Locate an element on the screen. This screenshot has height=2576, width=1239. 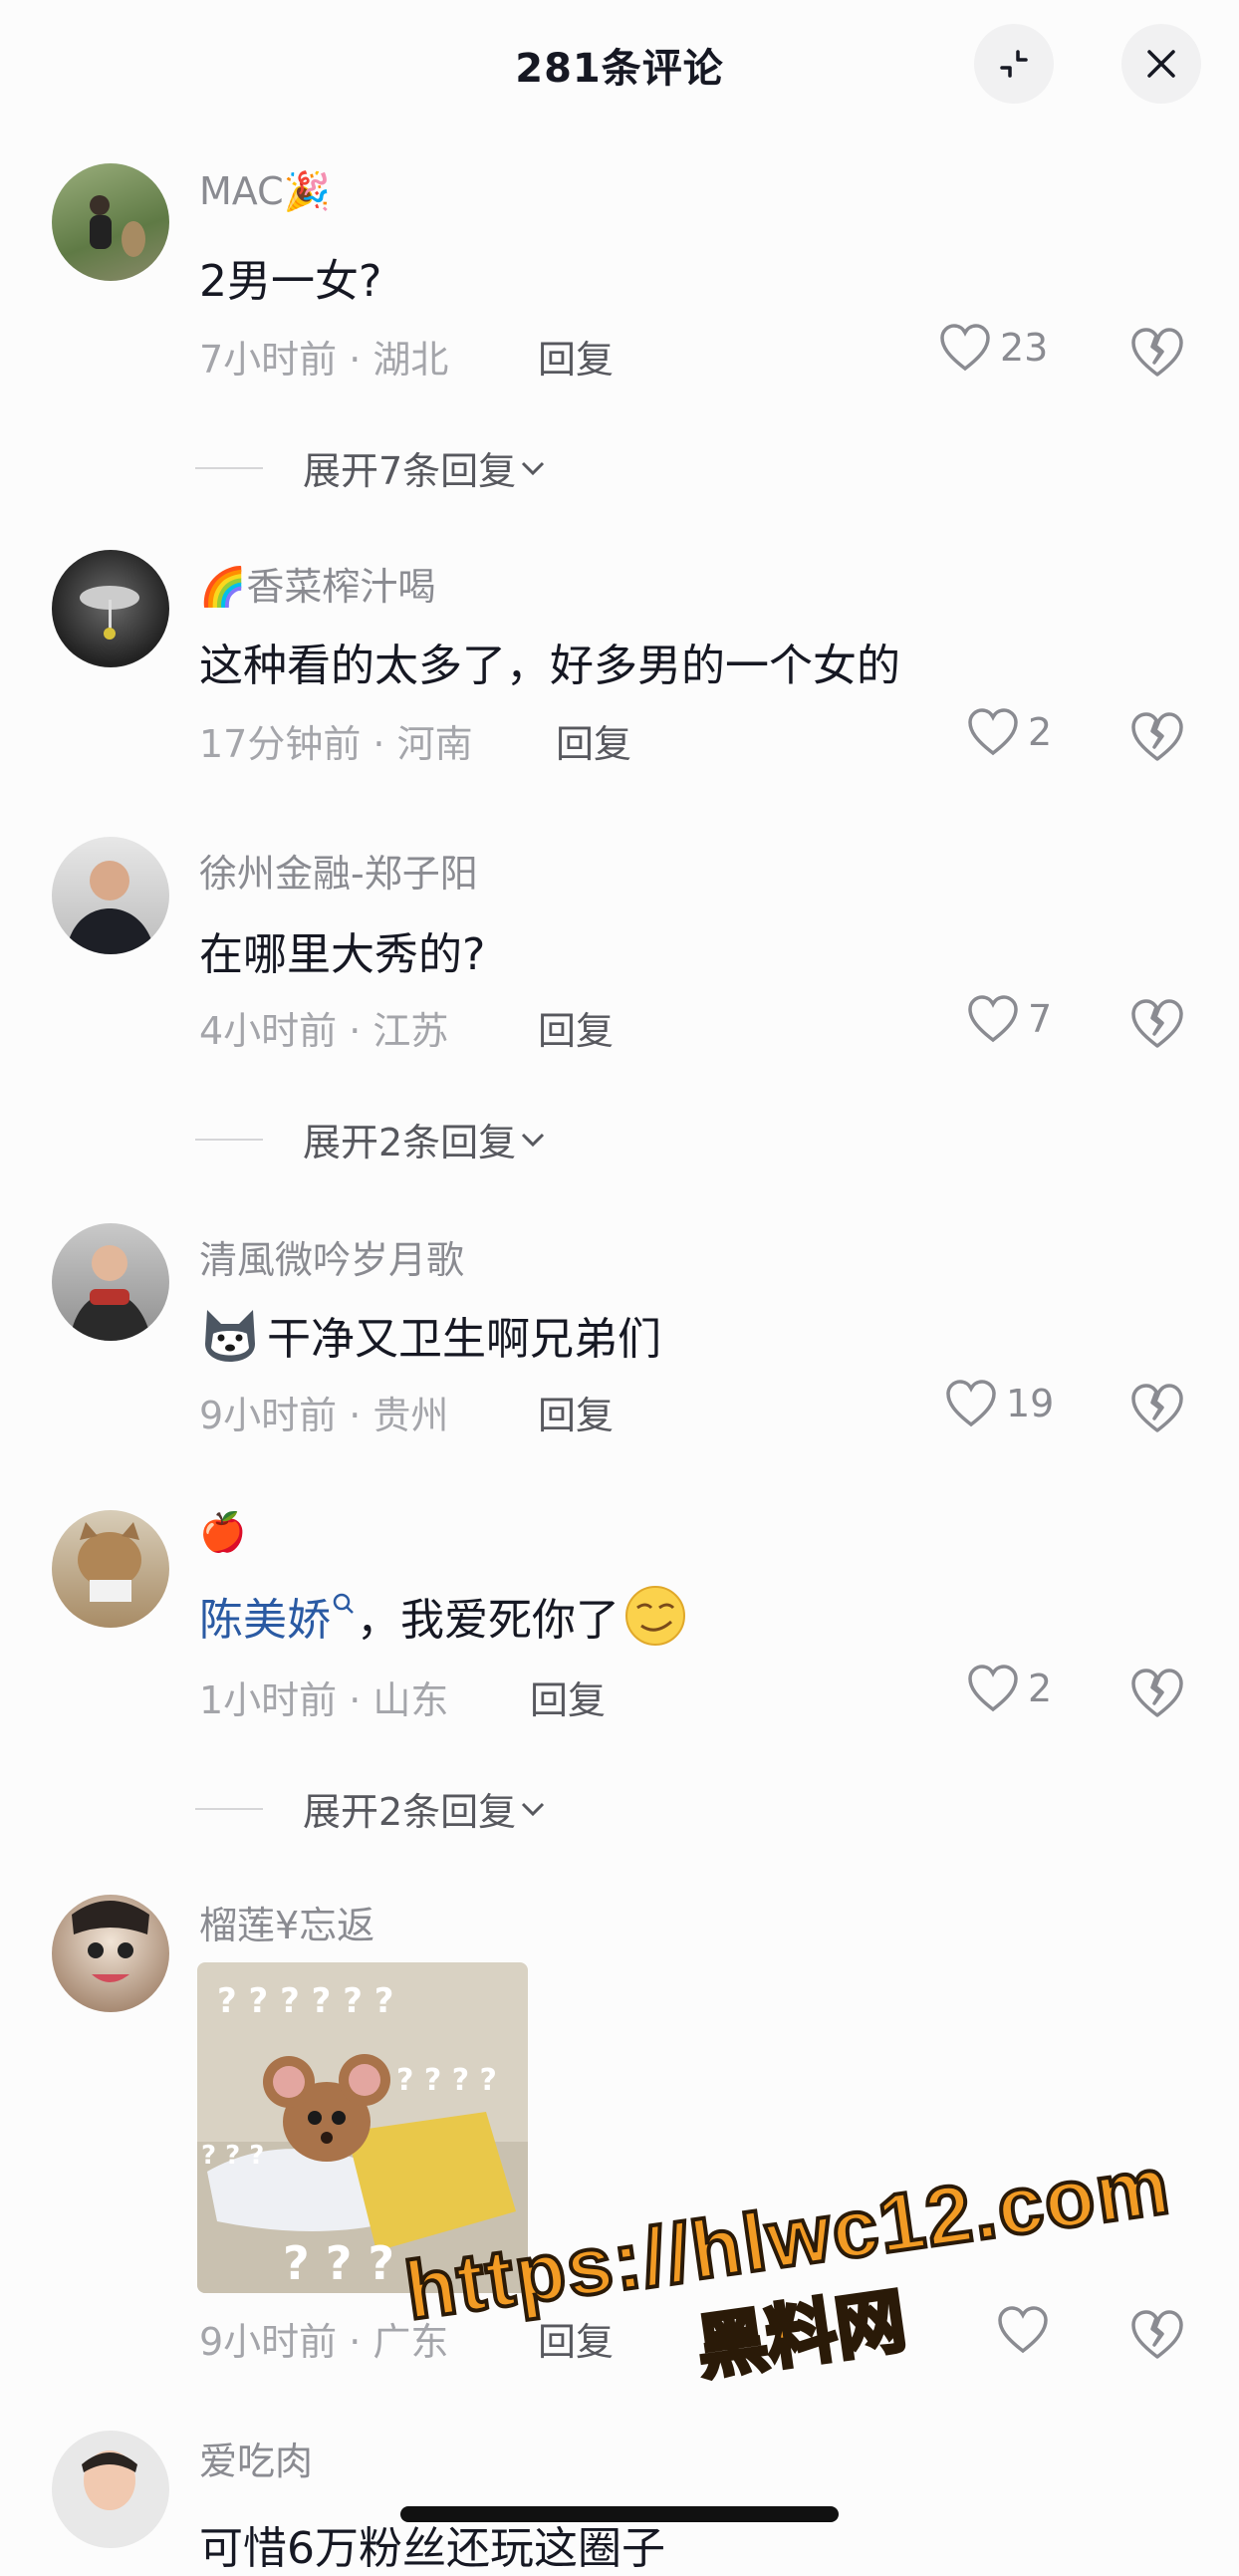
comment-username: 徐州金融-郑子阳 is located at coordinates (338, 870).